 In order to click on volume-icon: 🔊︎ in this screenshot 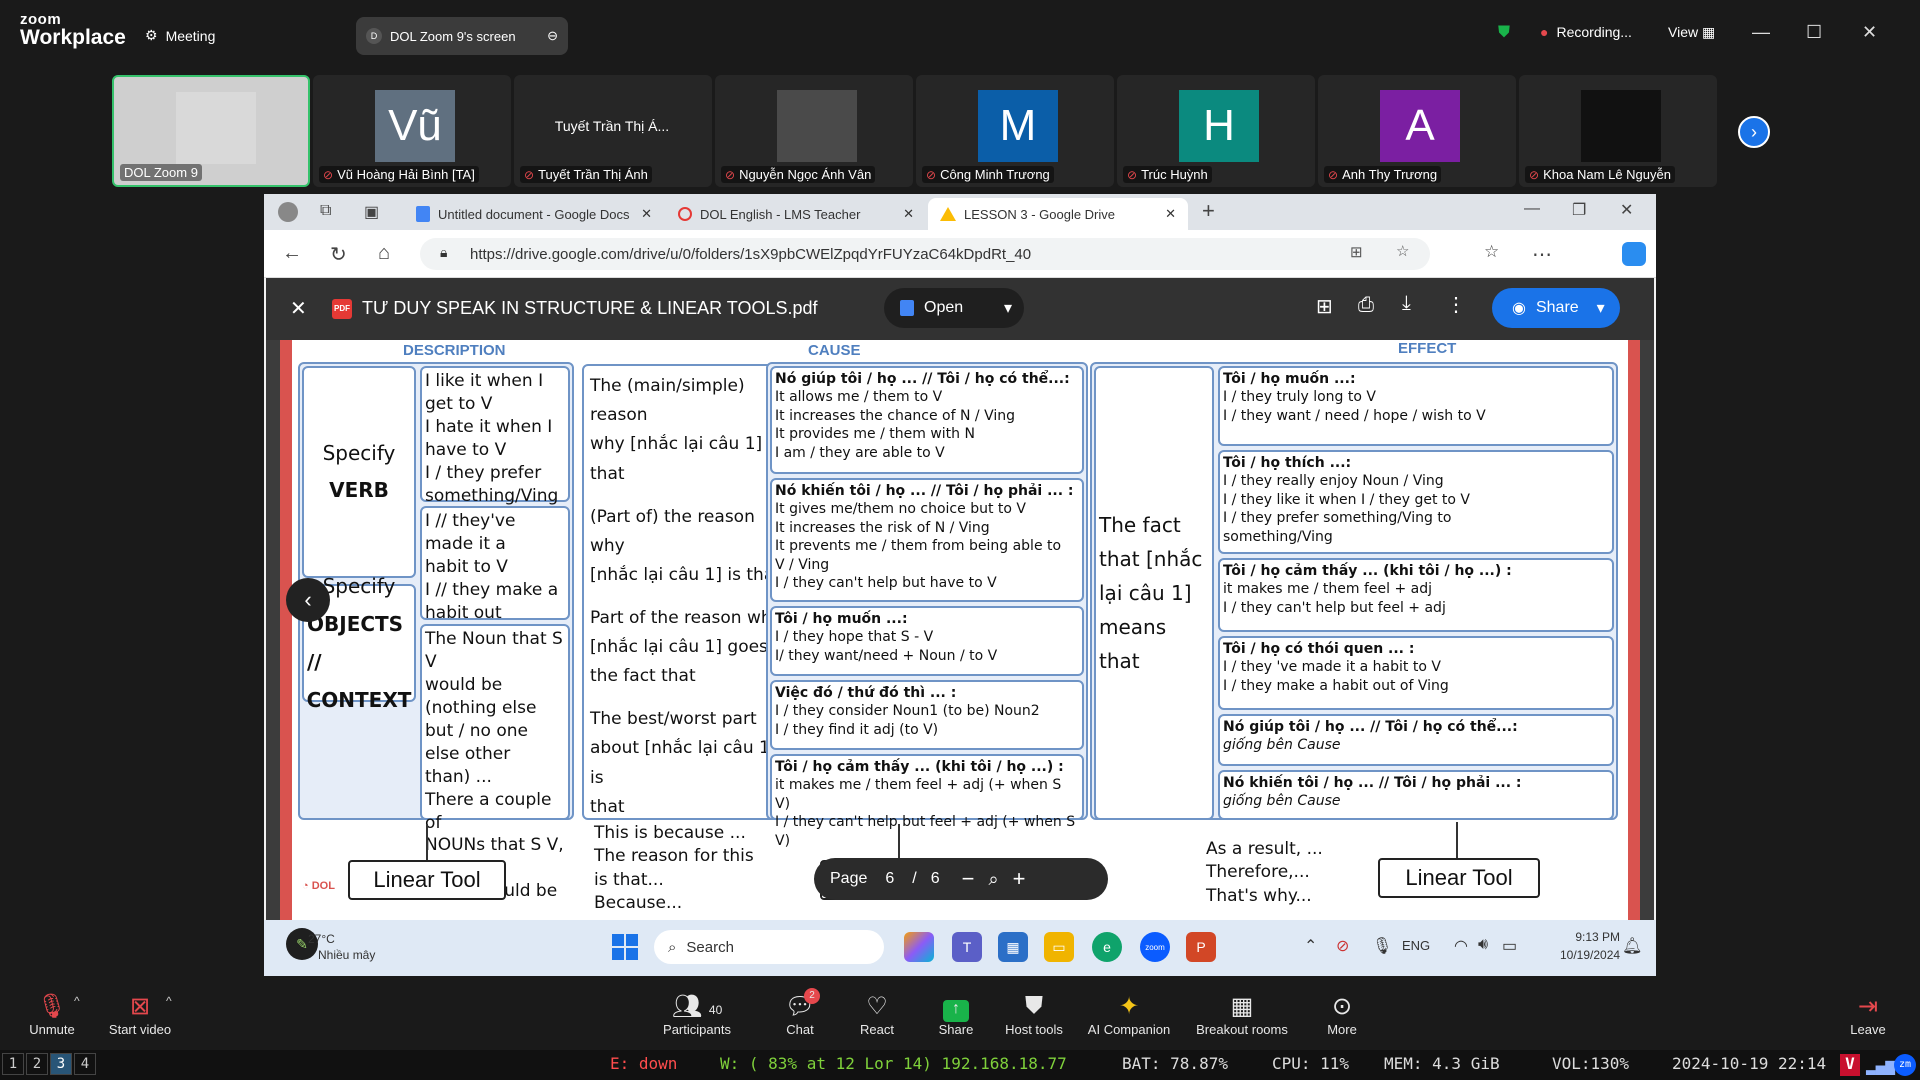, I will do `click(1483, 945)`.